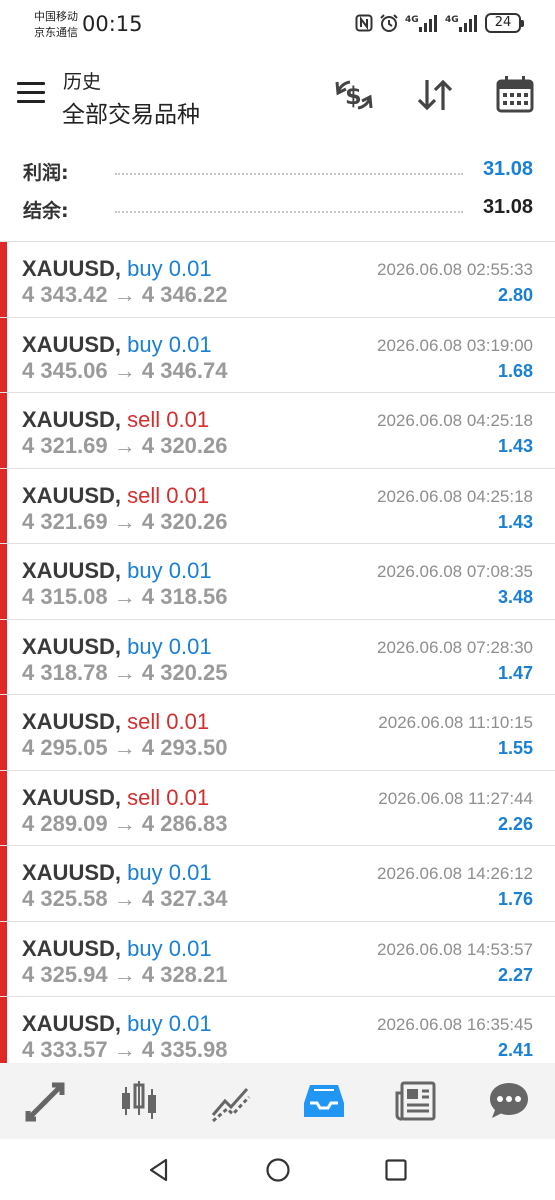  What do you see at coordinates (515, 899) in the screenshot?
I see `deal-profit: 1.76` at bounding box center [515, 899].